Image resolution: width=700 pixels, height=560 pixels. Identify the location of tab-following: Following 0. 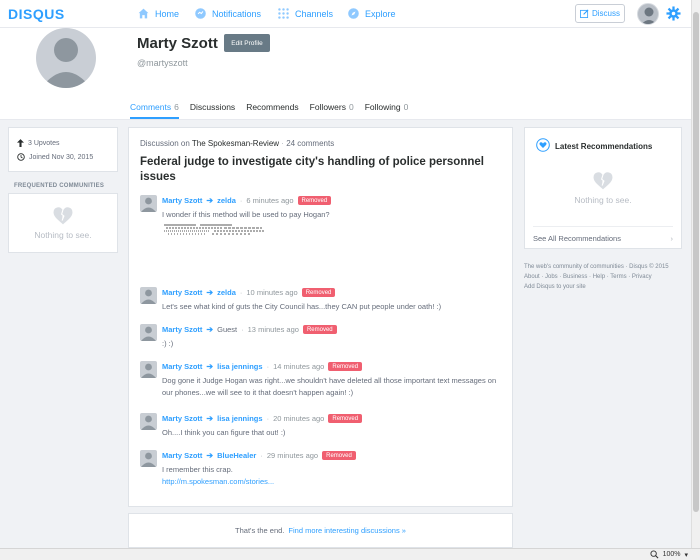
(387, 110).